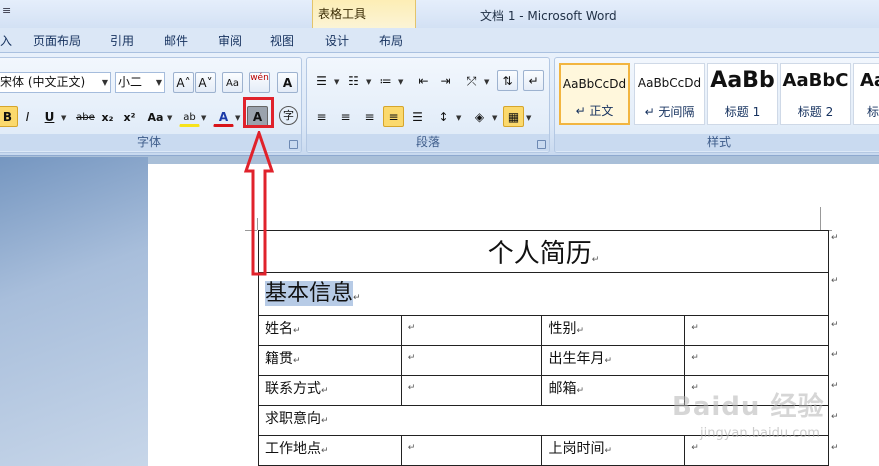  I want to click on tab-view: 视图, so click(282, 40).